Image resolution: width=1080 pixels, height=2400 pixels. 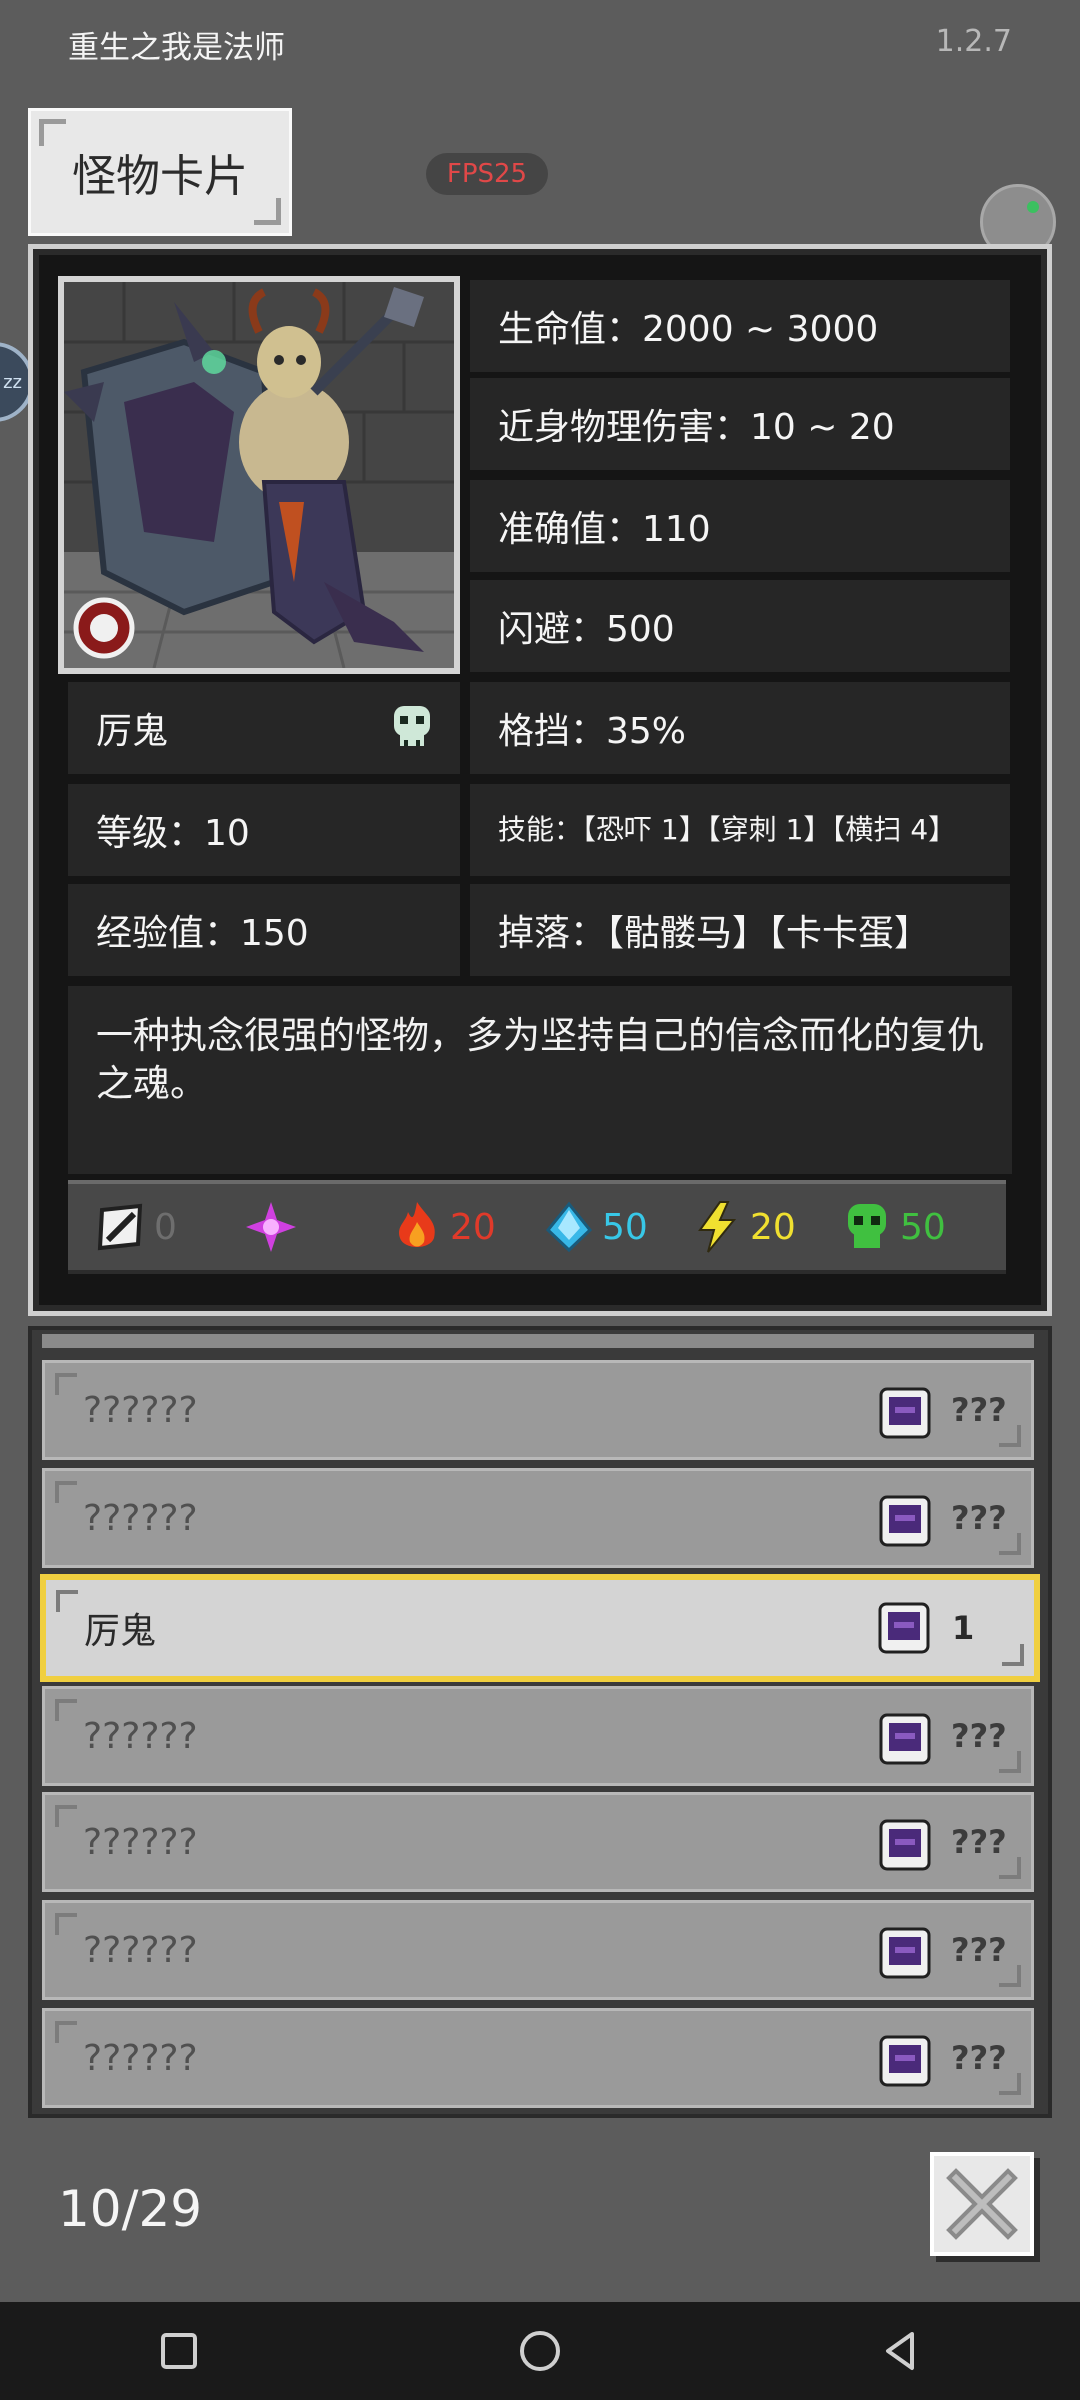 I want to click on close-icon, so click(x=982, y=2204).